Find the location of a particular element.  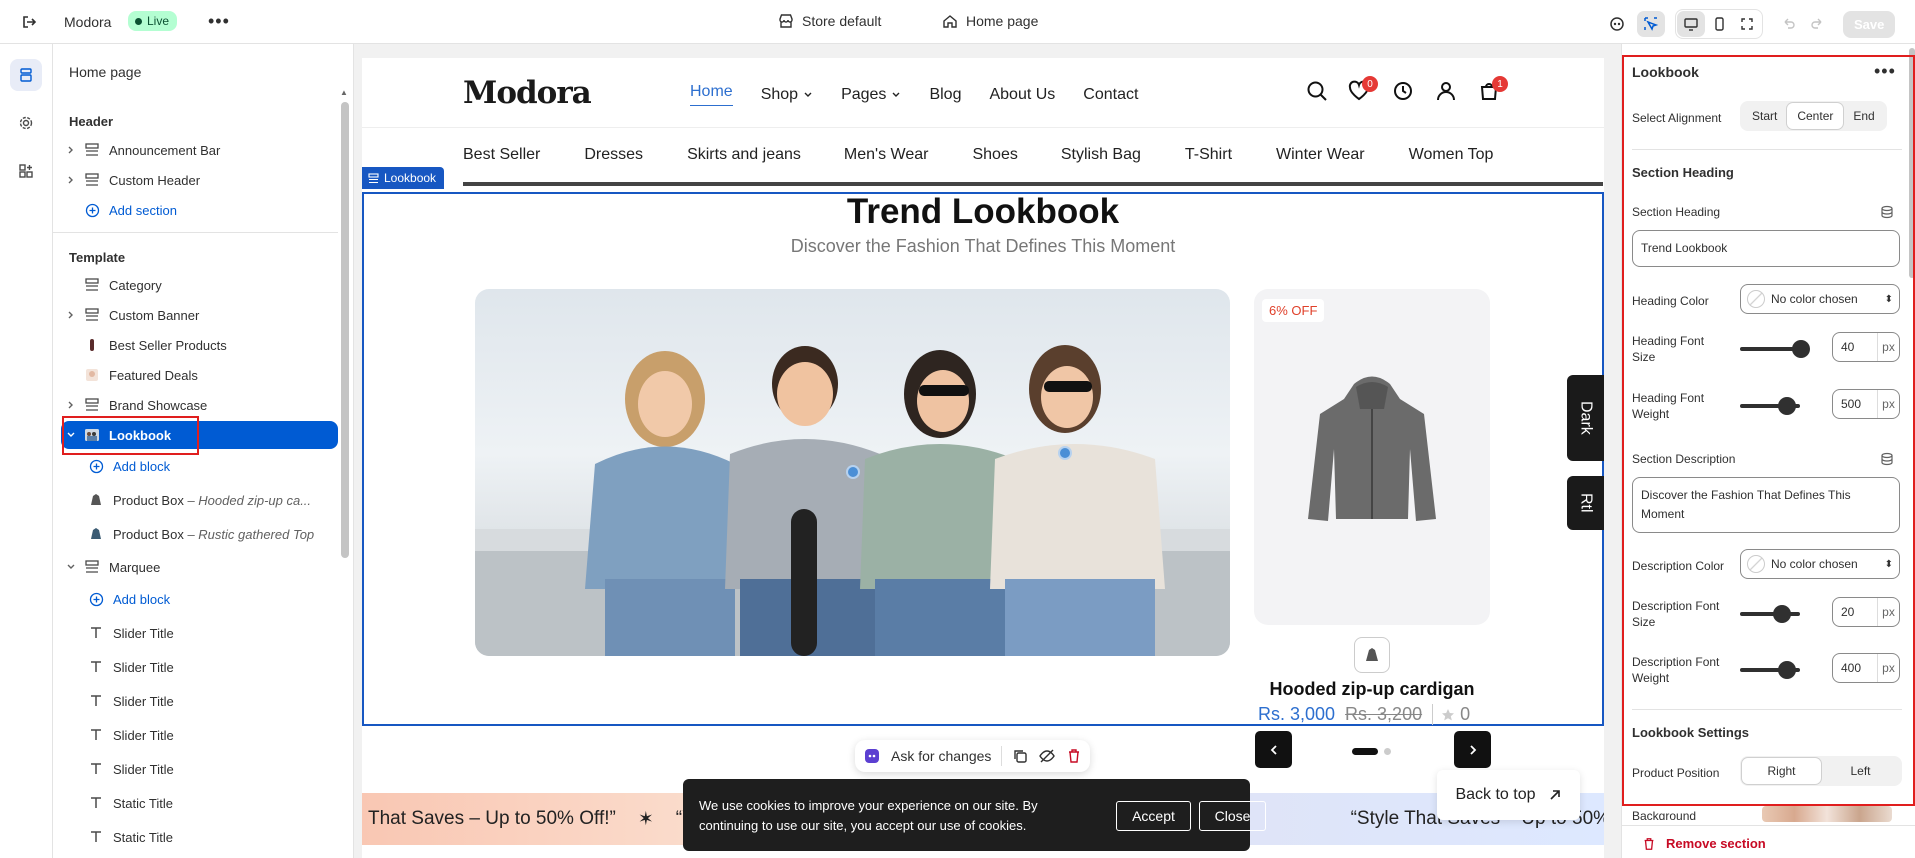

add-section-label: Add section is located at coordinates (143, 210).